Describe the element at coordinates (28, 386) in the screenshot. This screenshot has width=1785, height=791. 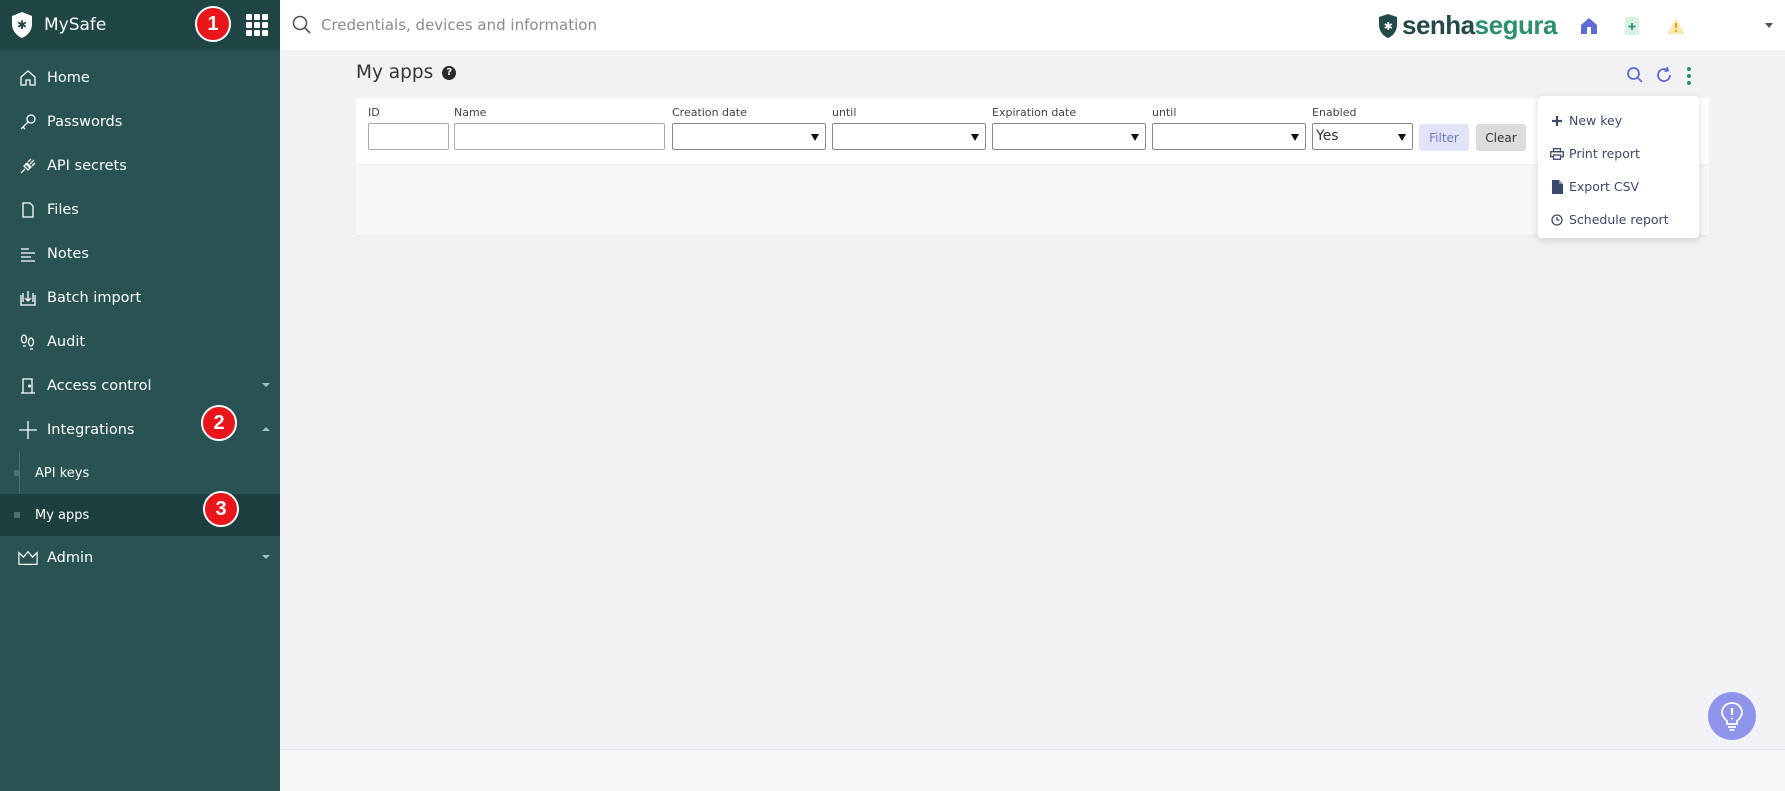
I see `door-icon` at that location.